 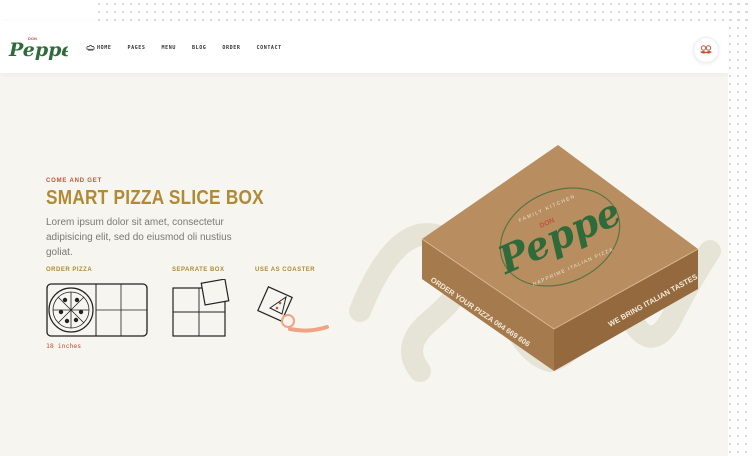 I want to click on site-logo: Peppe DON, so click(x=40, y=48).